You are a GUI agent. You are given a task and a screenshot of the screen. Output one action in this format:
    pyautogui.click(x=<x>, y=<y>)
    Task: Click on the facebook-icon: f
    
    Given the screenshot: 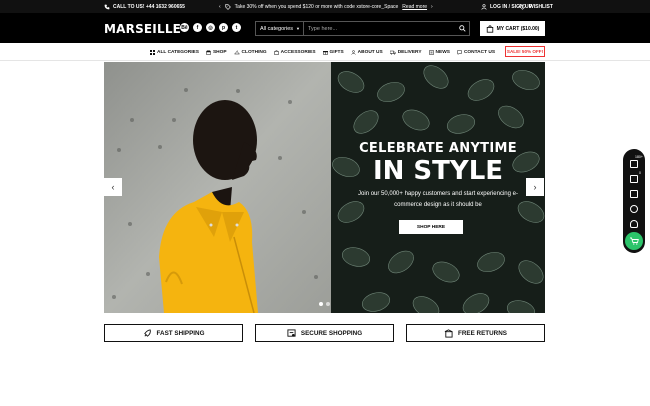 What is the action you would take?
    pyautogui.click(x=197, y=27)
    